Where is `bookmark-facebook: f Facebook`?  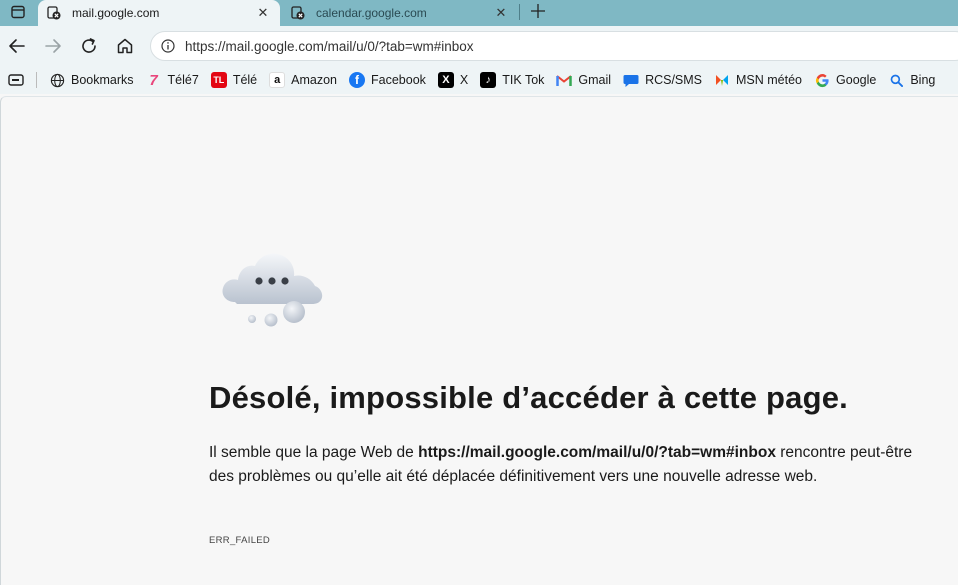 bookmark-facebook: f Facebook is located at coordinates (387, 80).